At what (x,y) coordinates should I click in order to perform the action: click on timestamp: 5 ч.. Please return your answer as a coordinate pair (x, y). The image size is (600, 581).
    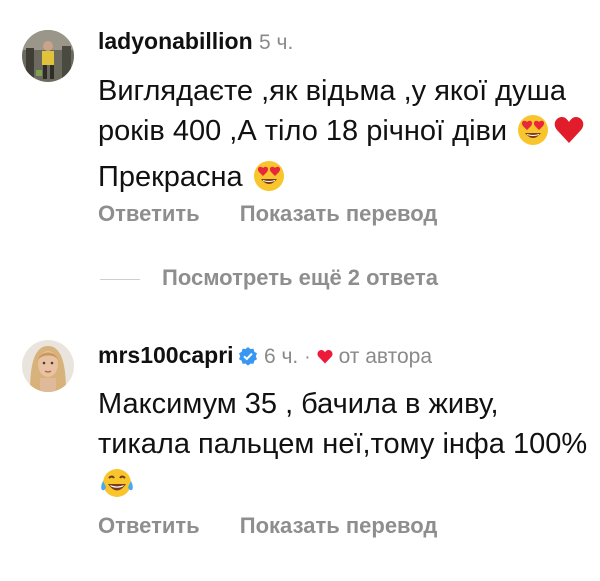
    Looking at the image, I should click on (276, 42).